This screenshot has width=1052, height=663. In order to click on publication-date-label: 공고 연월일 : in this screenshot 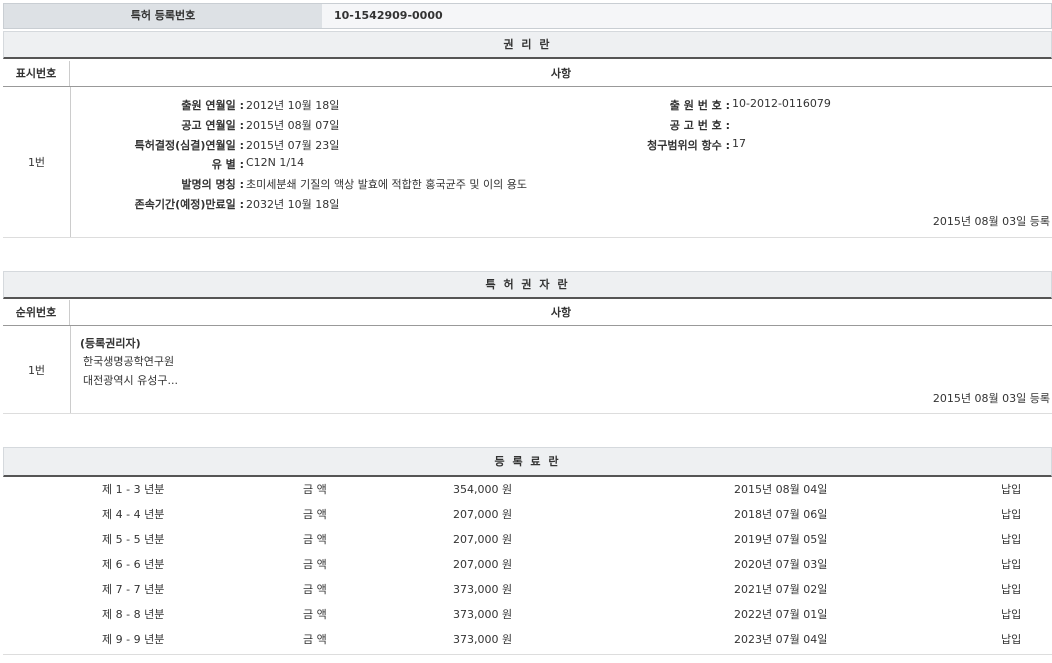, I will do `click(212, 125)`.